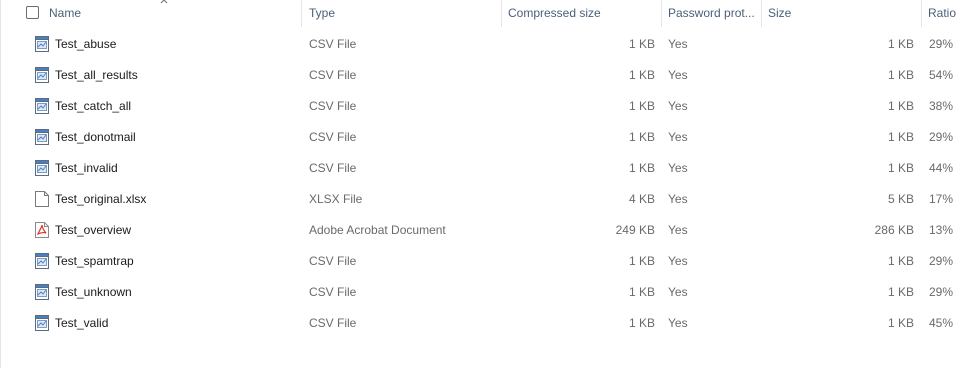 The height and width of the screenshot is (368, 962). I want to click on file-row: Test_unknown CSV File 1 KB Yes 1 KB 29%, so click(481, 292).